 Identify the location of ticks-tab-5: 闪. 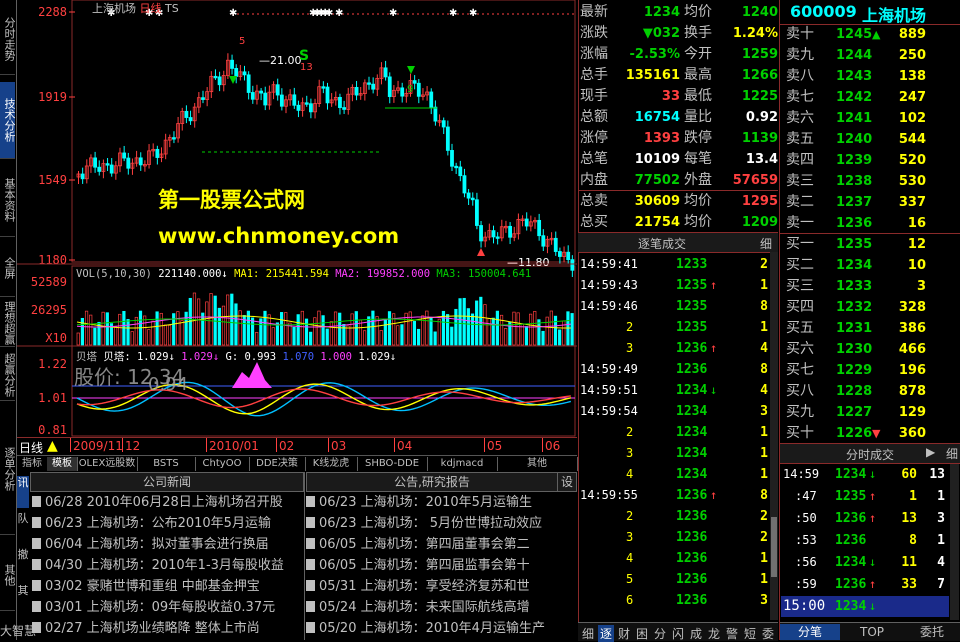
(678, 633).